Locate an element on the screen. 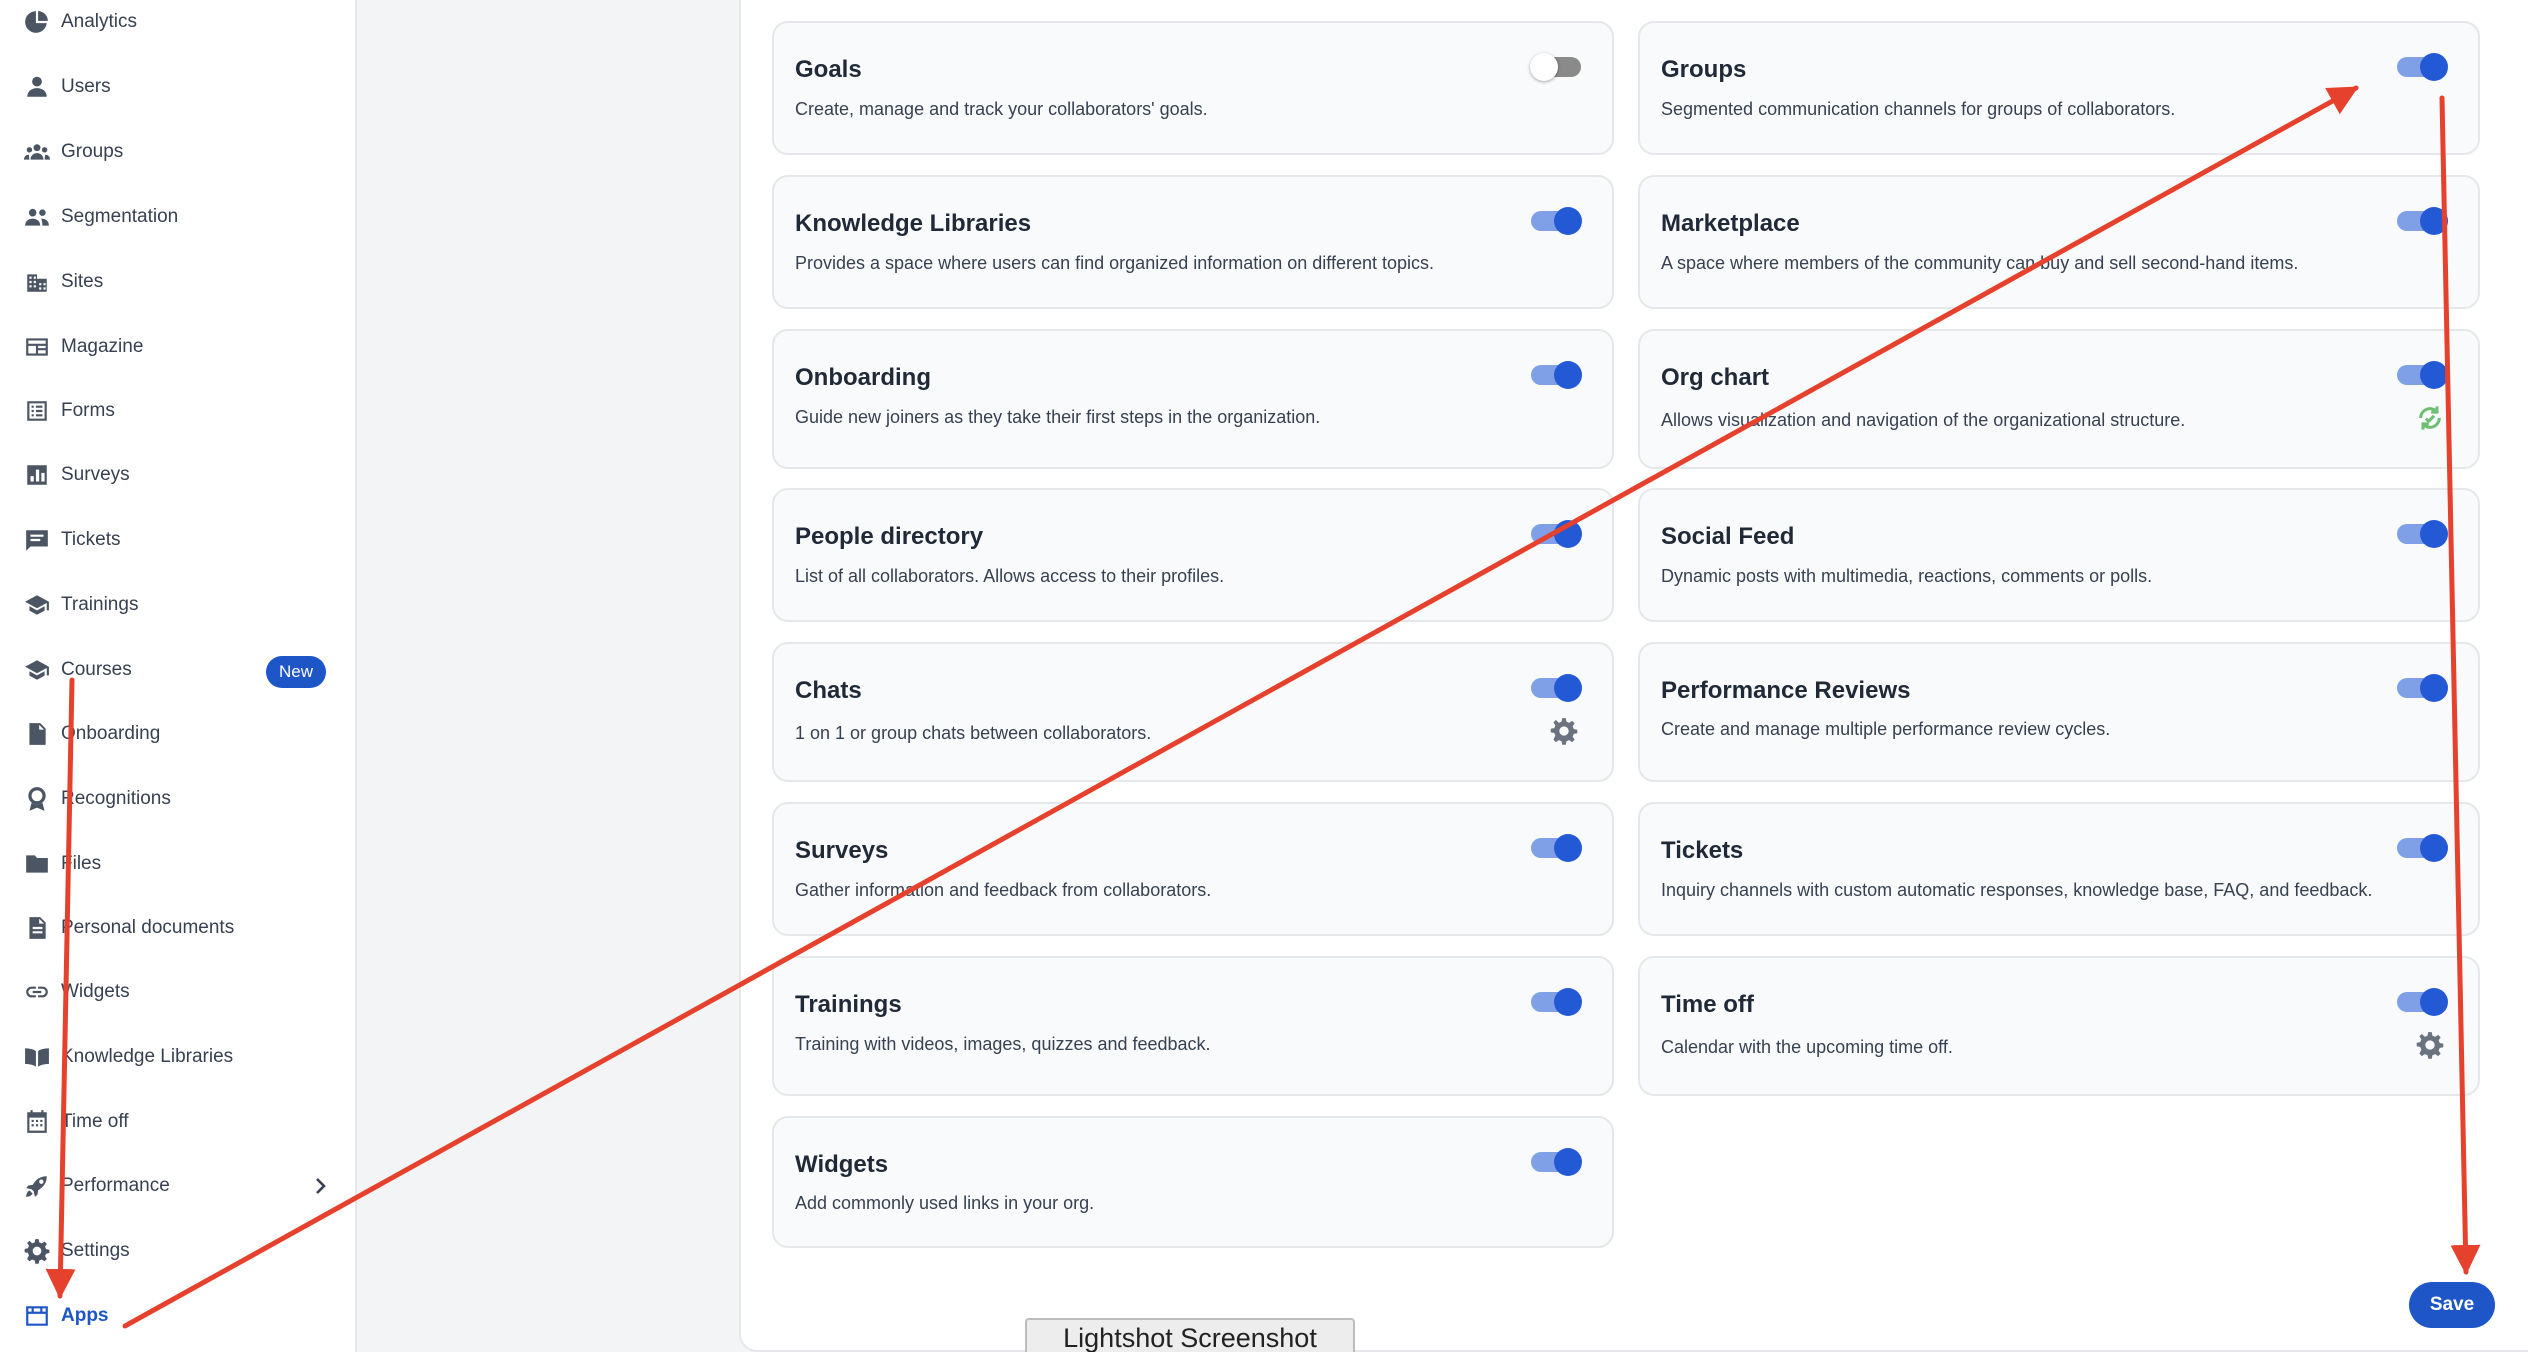 The image size is (2528, 1352). sidebar-item-label: Trainings is located at coordinates (100, 604).